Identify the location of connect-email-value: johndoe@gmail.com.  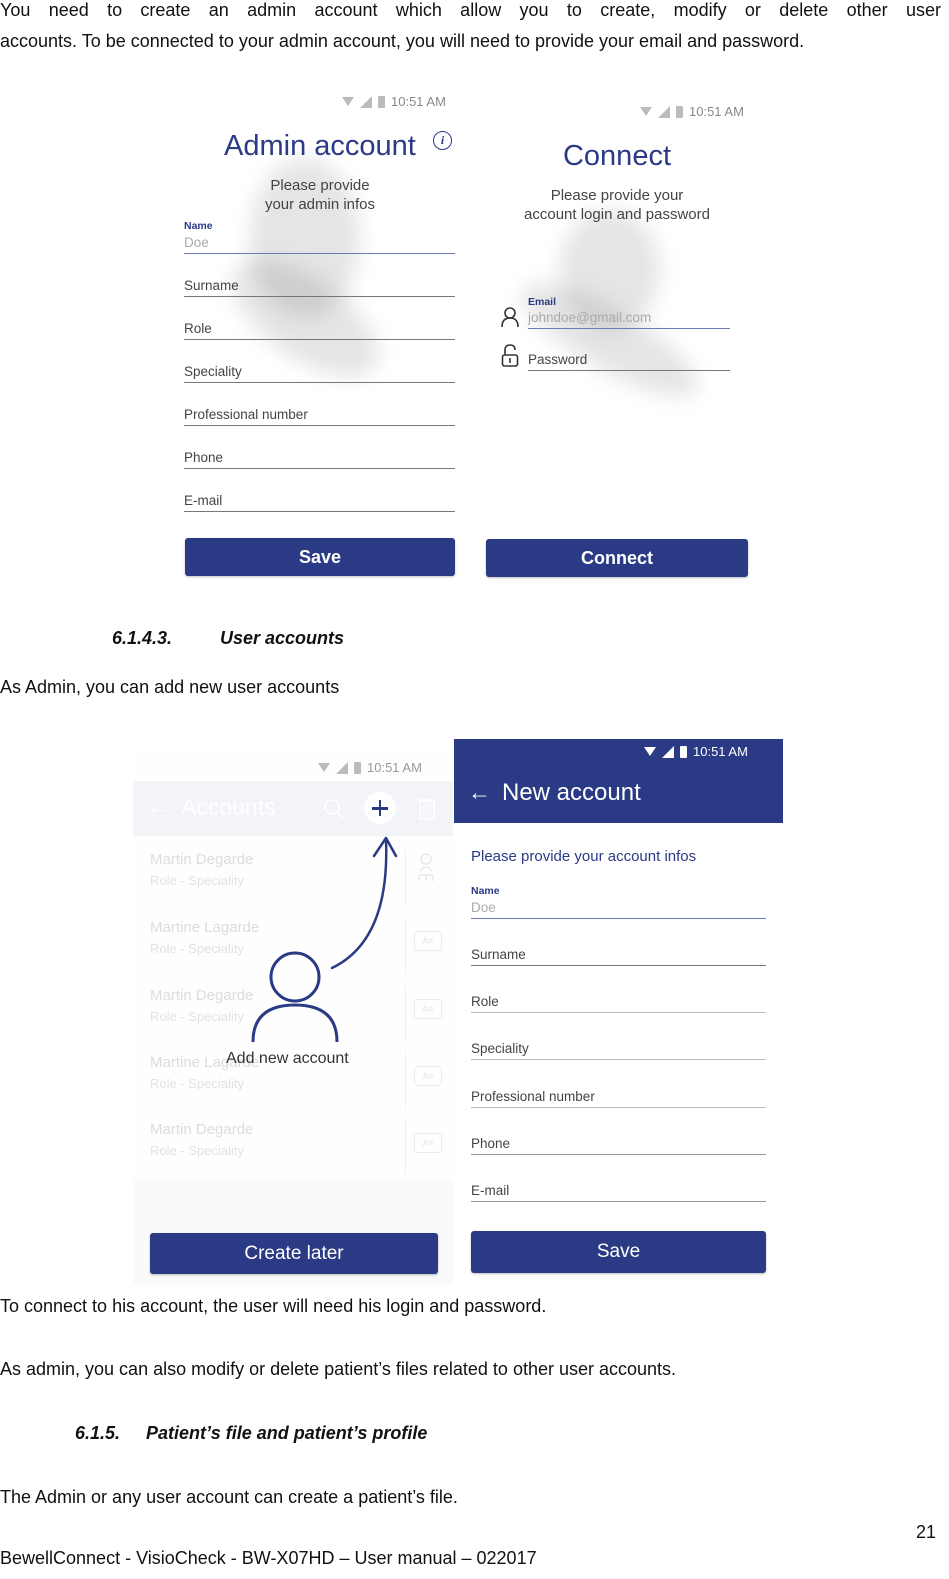
(590, 317).